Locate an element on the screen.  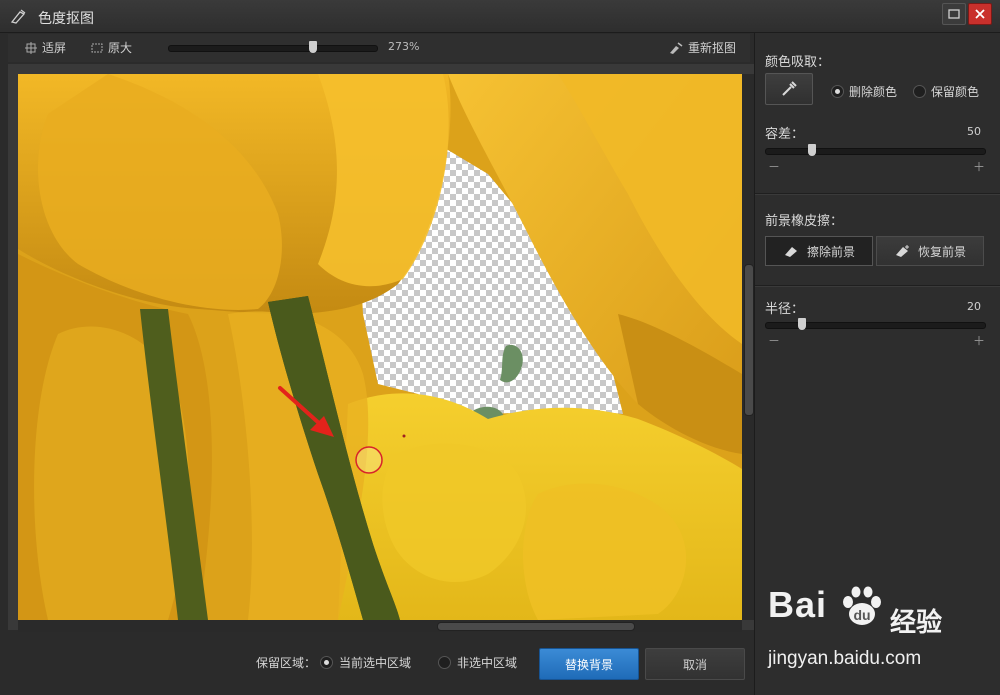
fit-screen-button: 适屏 is located at coordinates (45, 47).